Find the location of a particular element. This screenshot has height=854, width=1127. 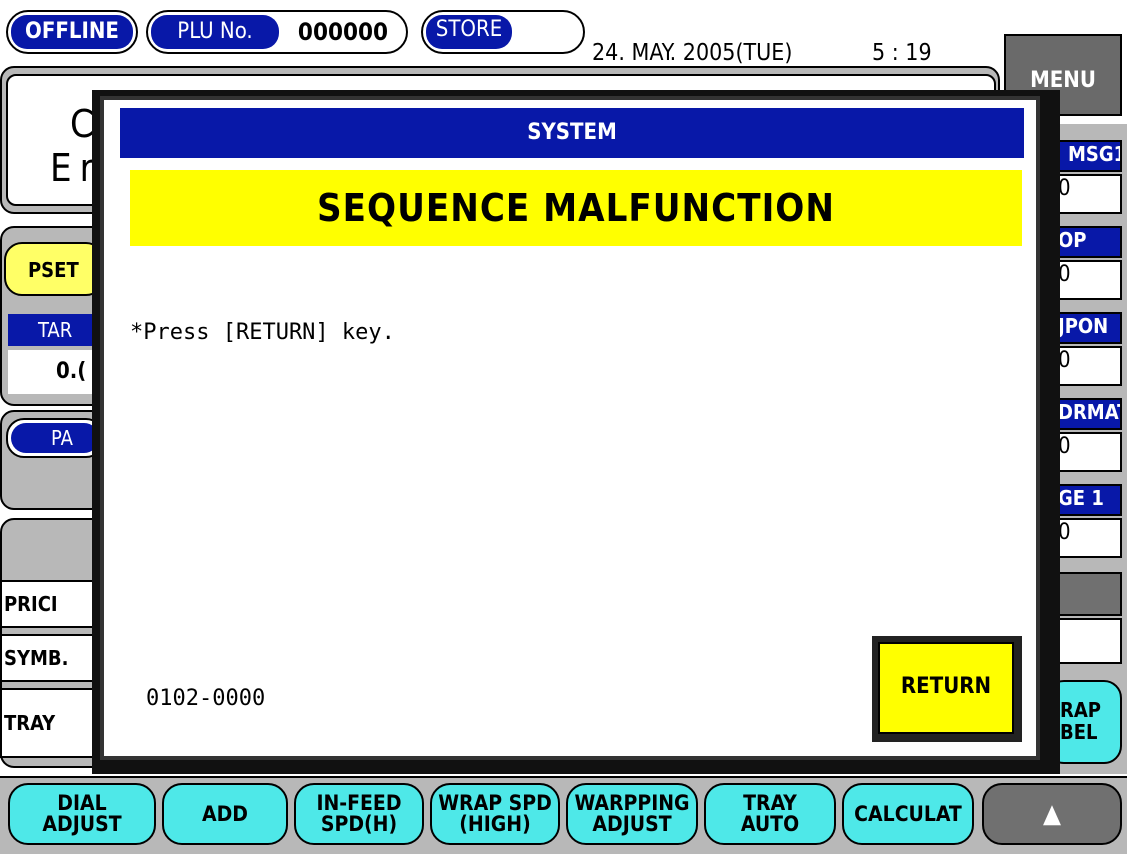

in-feed-speed-button: IN-FEED SPD(H) is located at coordinates (359, 814).